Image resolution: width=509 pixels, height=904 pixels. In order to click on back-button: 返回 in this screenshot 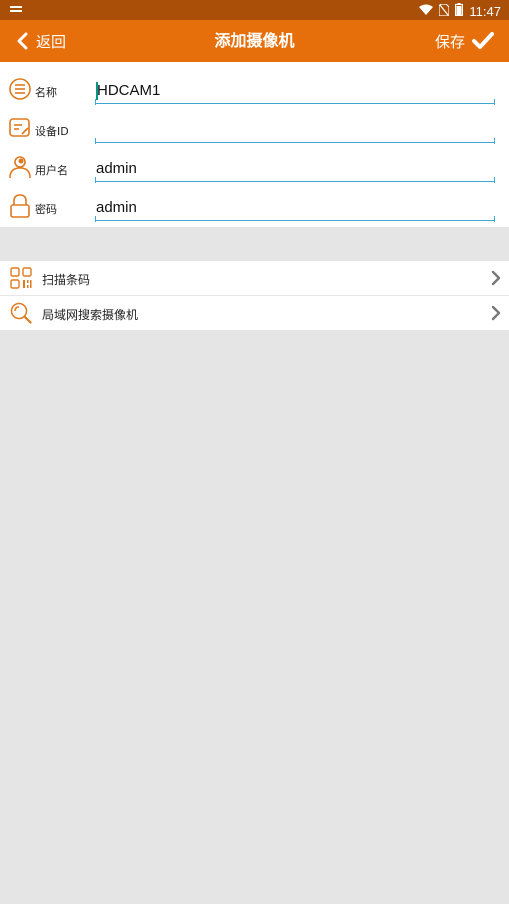, I will do `click(41, 41)`.